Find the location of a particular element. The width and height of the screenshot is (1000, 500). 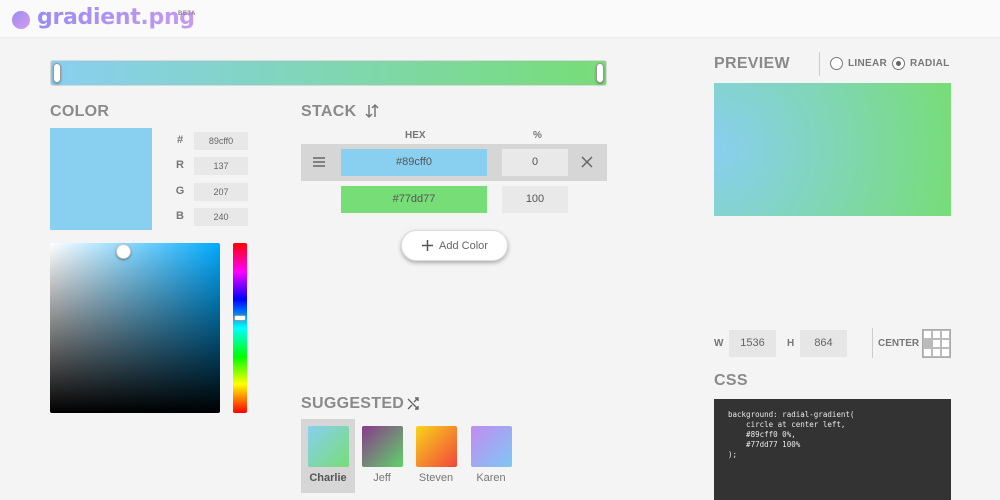

anchor-top-right is located at coordinates (945, 334).